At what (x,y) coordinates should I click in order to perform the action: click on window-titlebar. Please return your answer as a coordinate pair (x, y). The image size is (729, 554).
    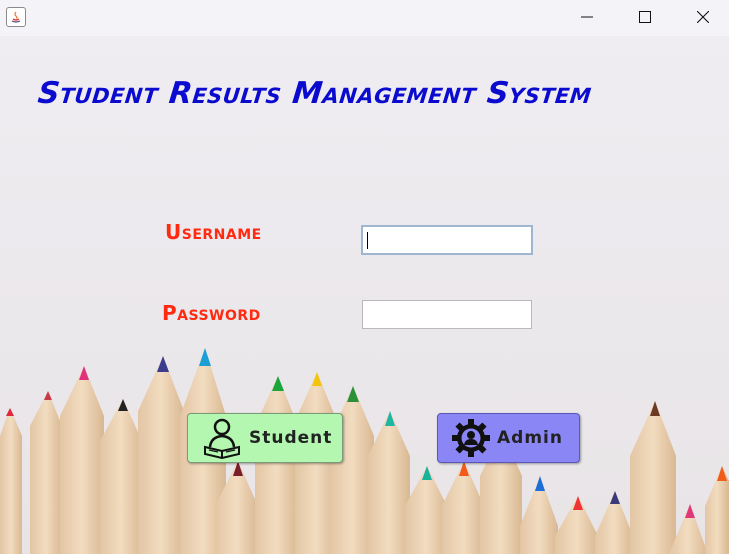
    Looking at the image, I should click on (364, 18).